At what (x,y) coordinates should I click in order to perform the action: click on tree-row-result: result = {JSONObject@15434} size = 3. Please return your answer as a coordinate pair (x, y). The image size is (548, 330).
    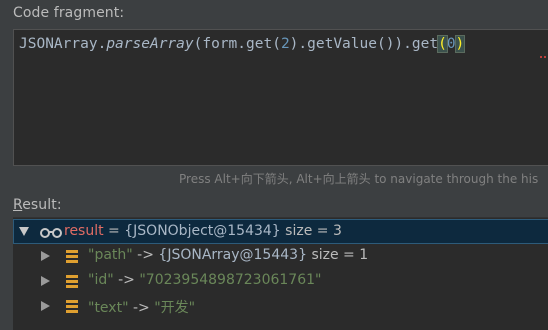
    Looking at the image, I should click on (280, 231).